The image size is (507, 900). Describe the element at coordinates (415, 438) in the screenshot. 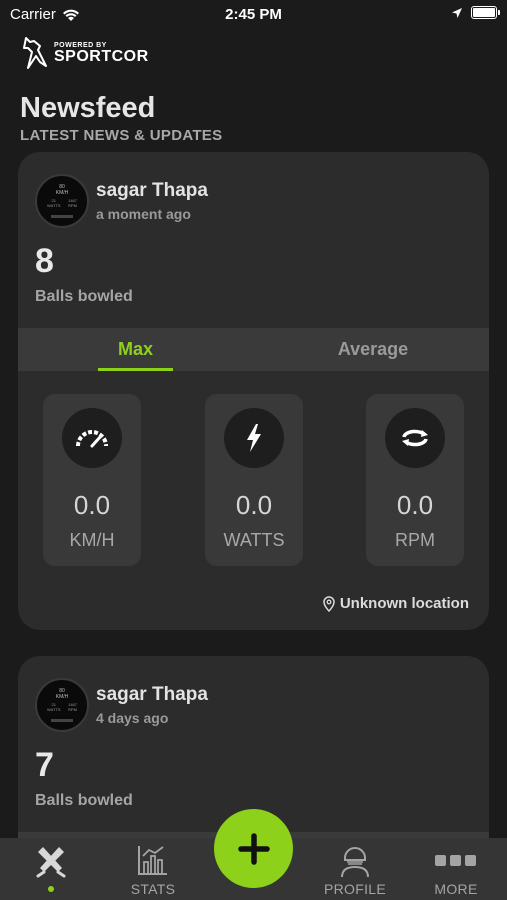

I see `rotation-icon` at that location.